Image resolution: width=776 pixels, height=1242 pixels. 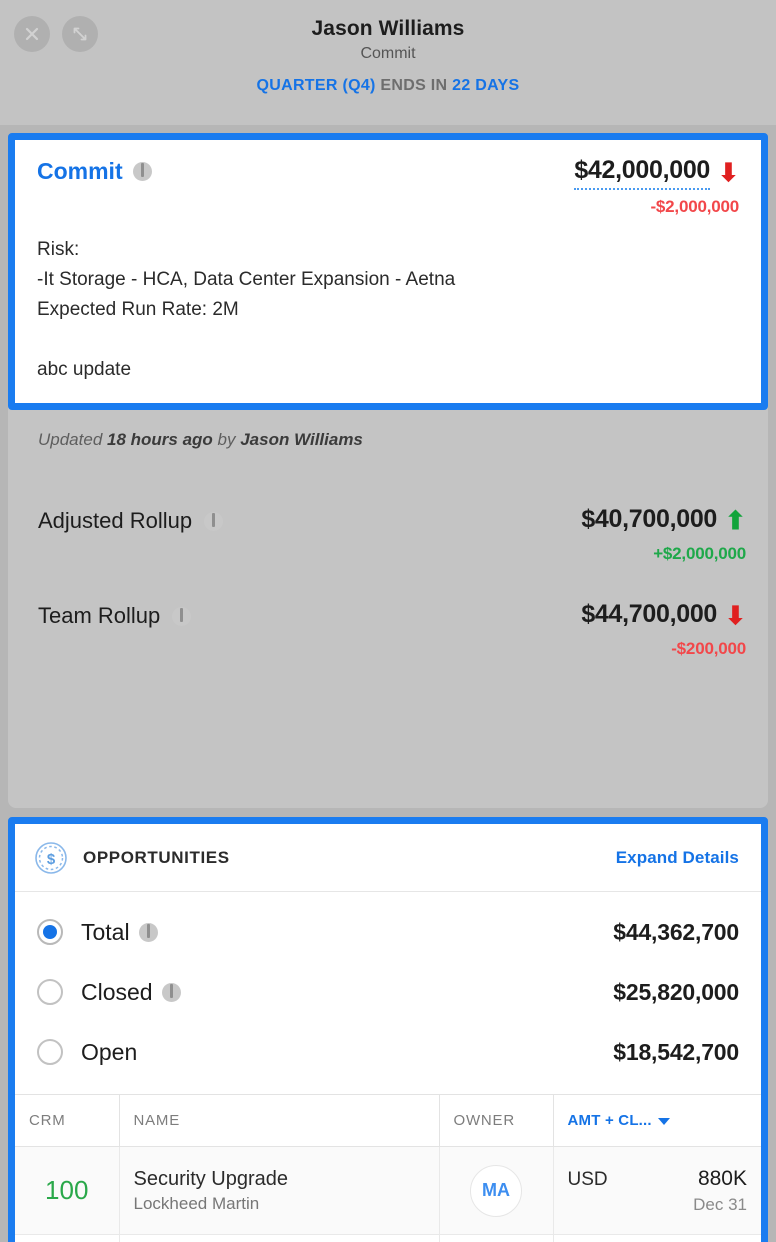 What do you see at coordinates (279, 1238) in the screenshot?
I see `cell-name: New Data Center Community Health Systems` at bounding box center [279, 1238].